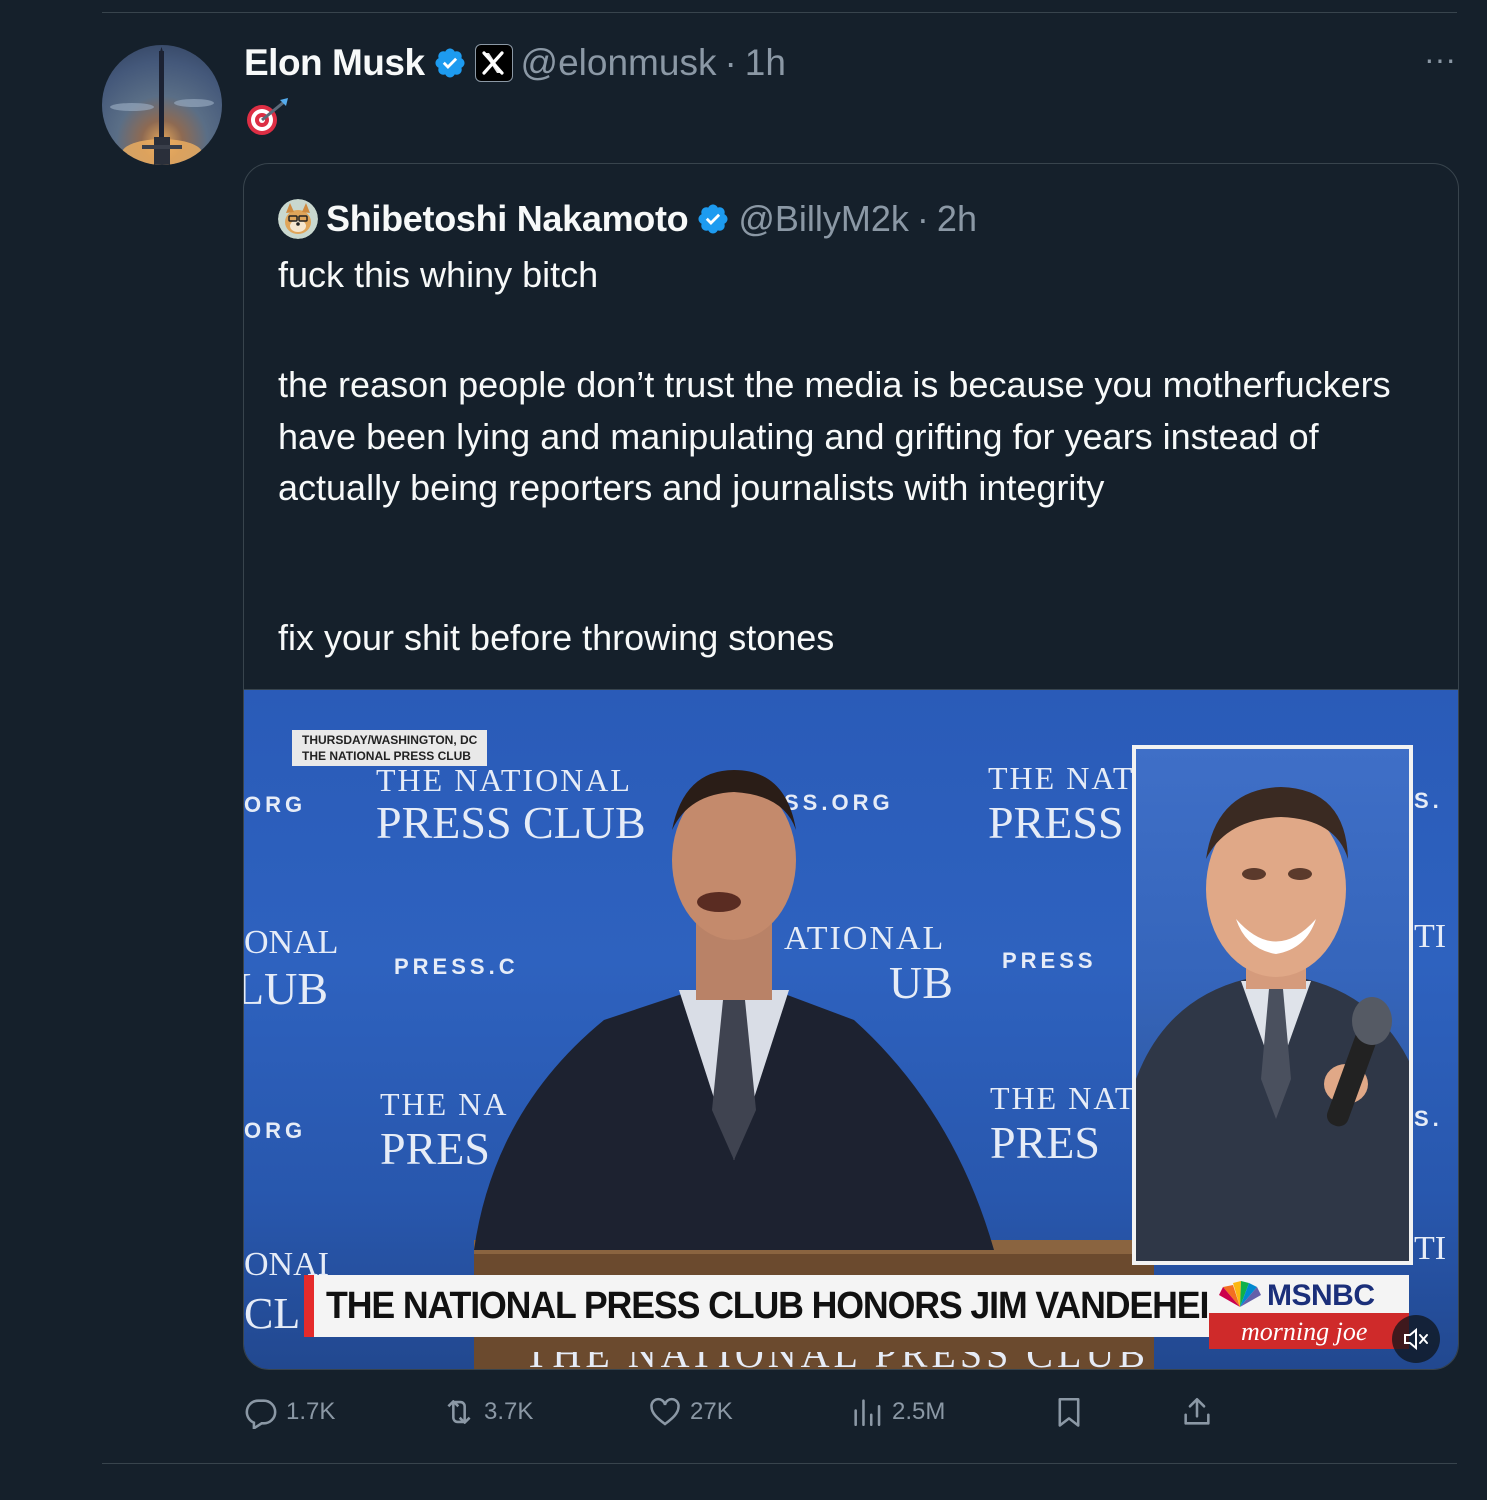 This screenshot has height=1500, width=1487. Describe the element at coordinates (1321, 1295) in the screenshot. I see `network-name: MSNBC` at that location.